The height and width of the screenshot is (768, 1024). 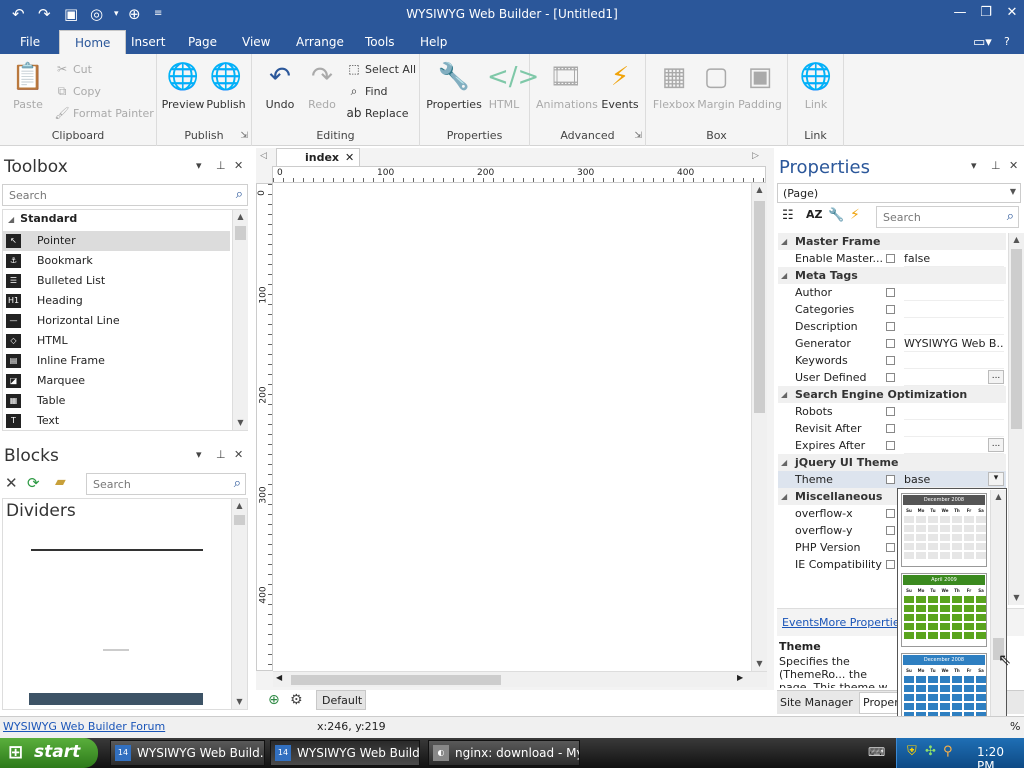 I want to click on minimize-button: —, so click(x=960, y=13).